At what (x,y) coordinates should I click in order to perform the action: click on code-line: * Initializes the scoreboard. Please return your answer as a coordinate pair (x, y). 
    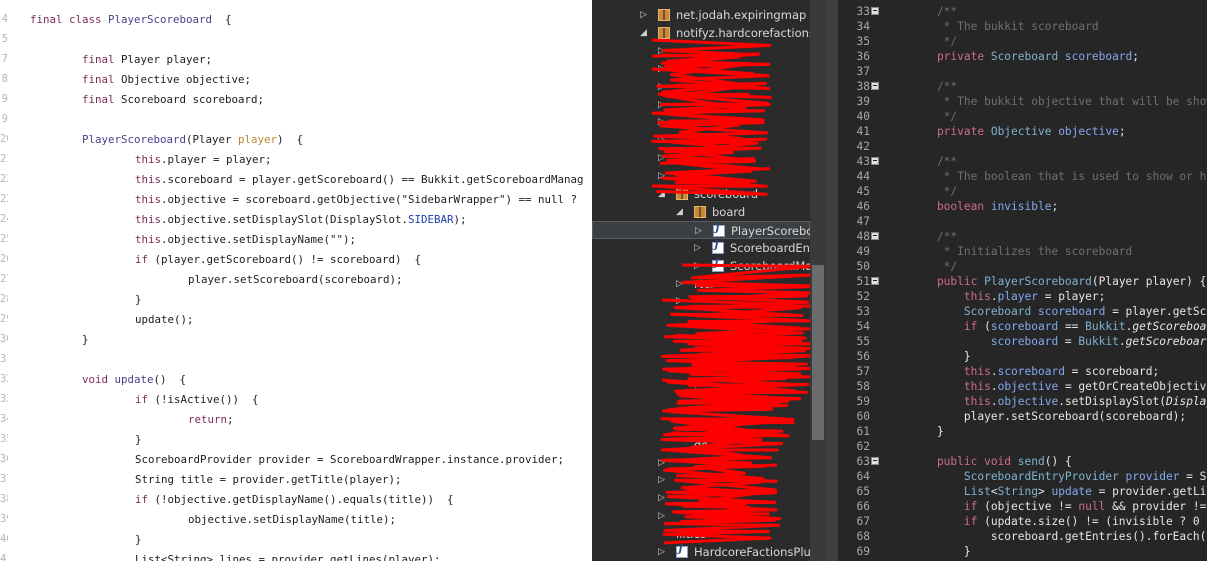
    Looking at the image, I should click on (1021, 251).